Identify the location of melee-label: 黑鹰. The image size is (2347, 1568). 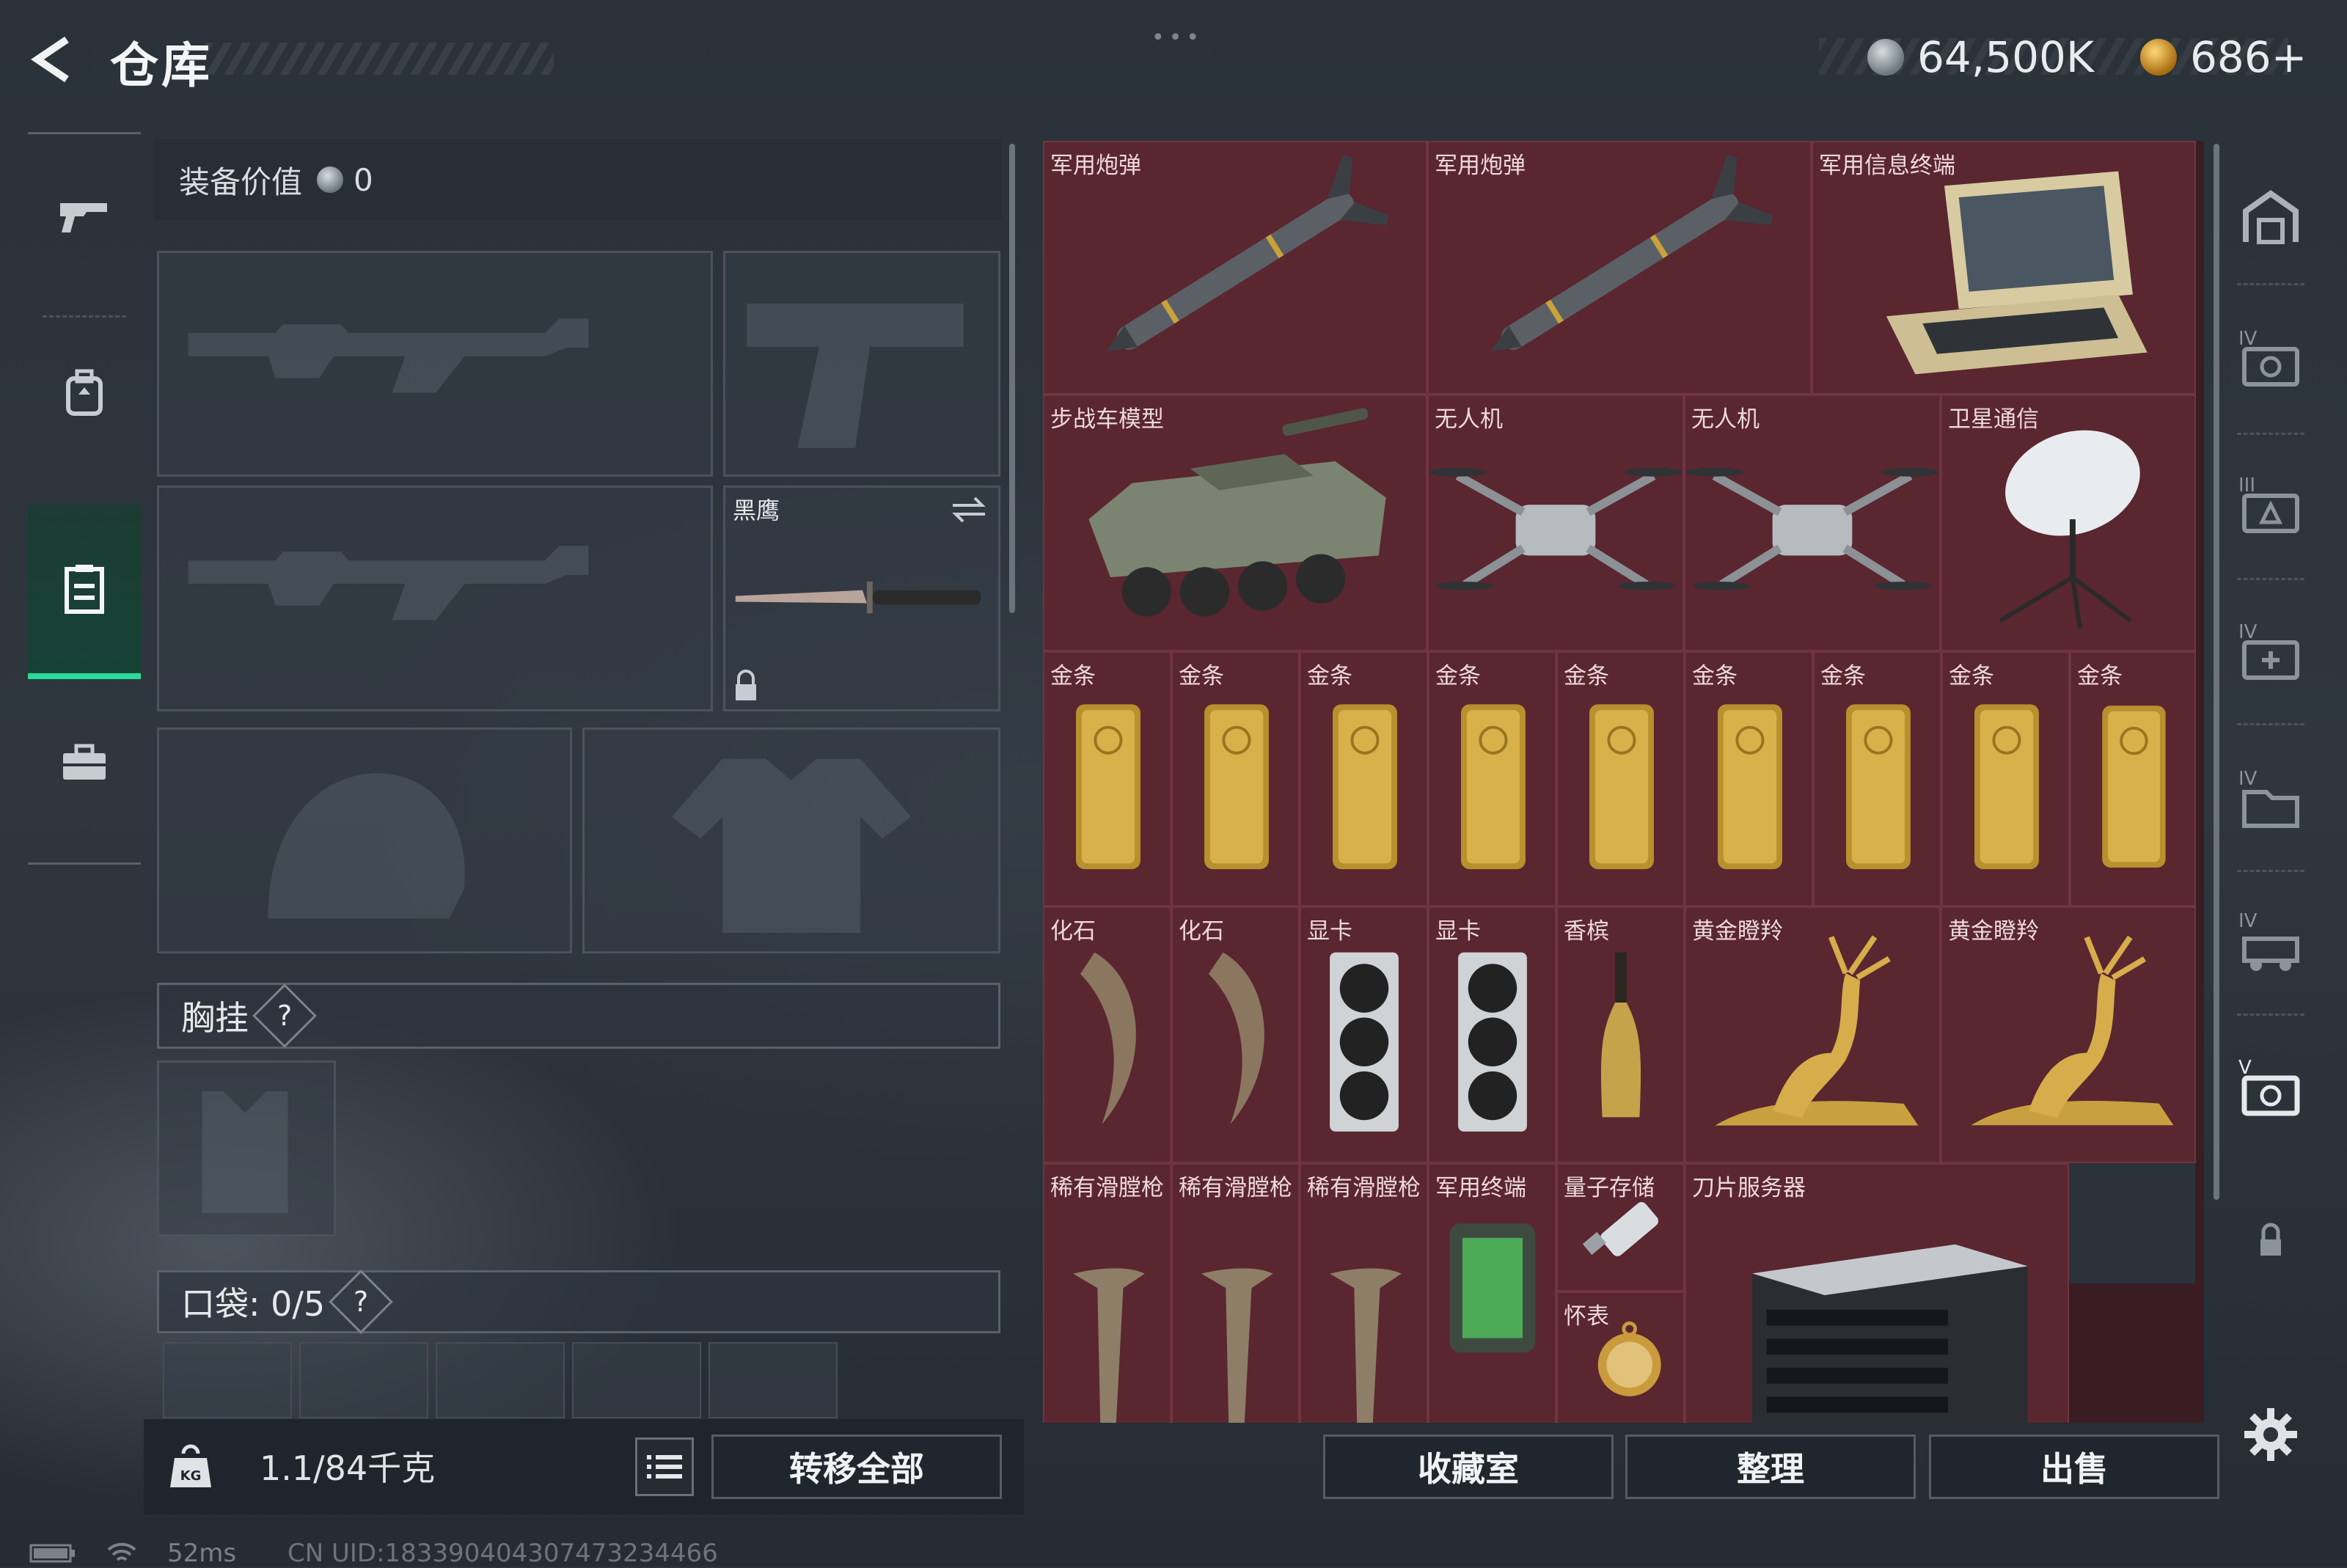
(756, 510).